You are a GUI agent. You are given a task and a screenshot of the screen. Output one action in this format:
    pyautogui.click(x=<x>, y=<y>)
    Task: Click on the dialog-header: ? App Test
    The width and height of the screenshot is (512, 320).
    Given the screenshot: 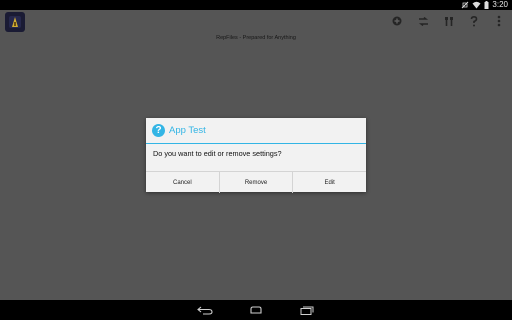 What is the action you would take?
    pyautogui.click(x=256, y=131)
    